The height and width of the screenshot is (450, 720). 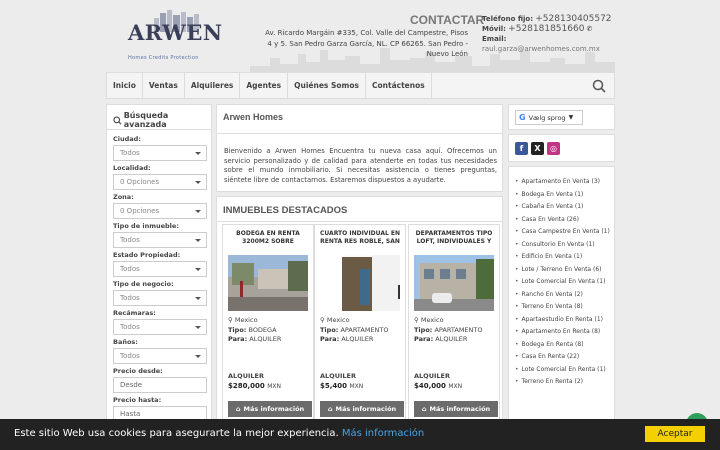 What do you see at coordinates (553, 148) in the screenshot?
I see `instagram-icon: ◎` at bounding box center [553, 148].